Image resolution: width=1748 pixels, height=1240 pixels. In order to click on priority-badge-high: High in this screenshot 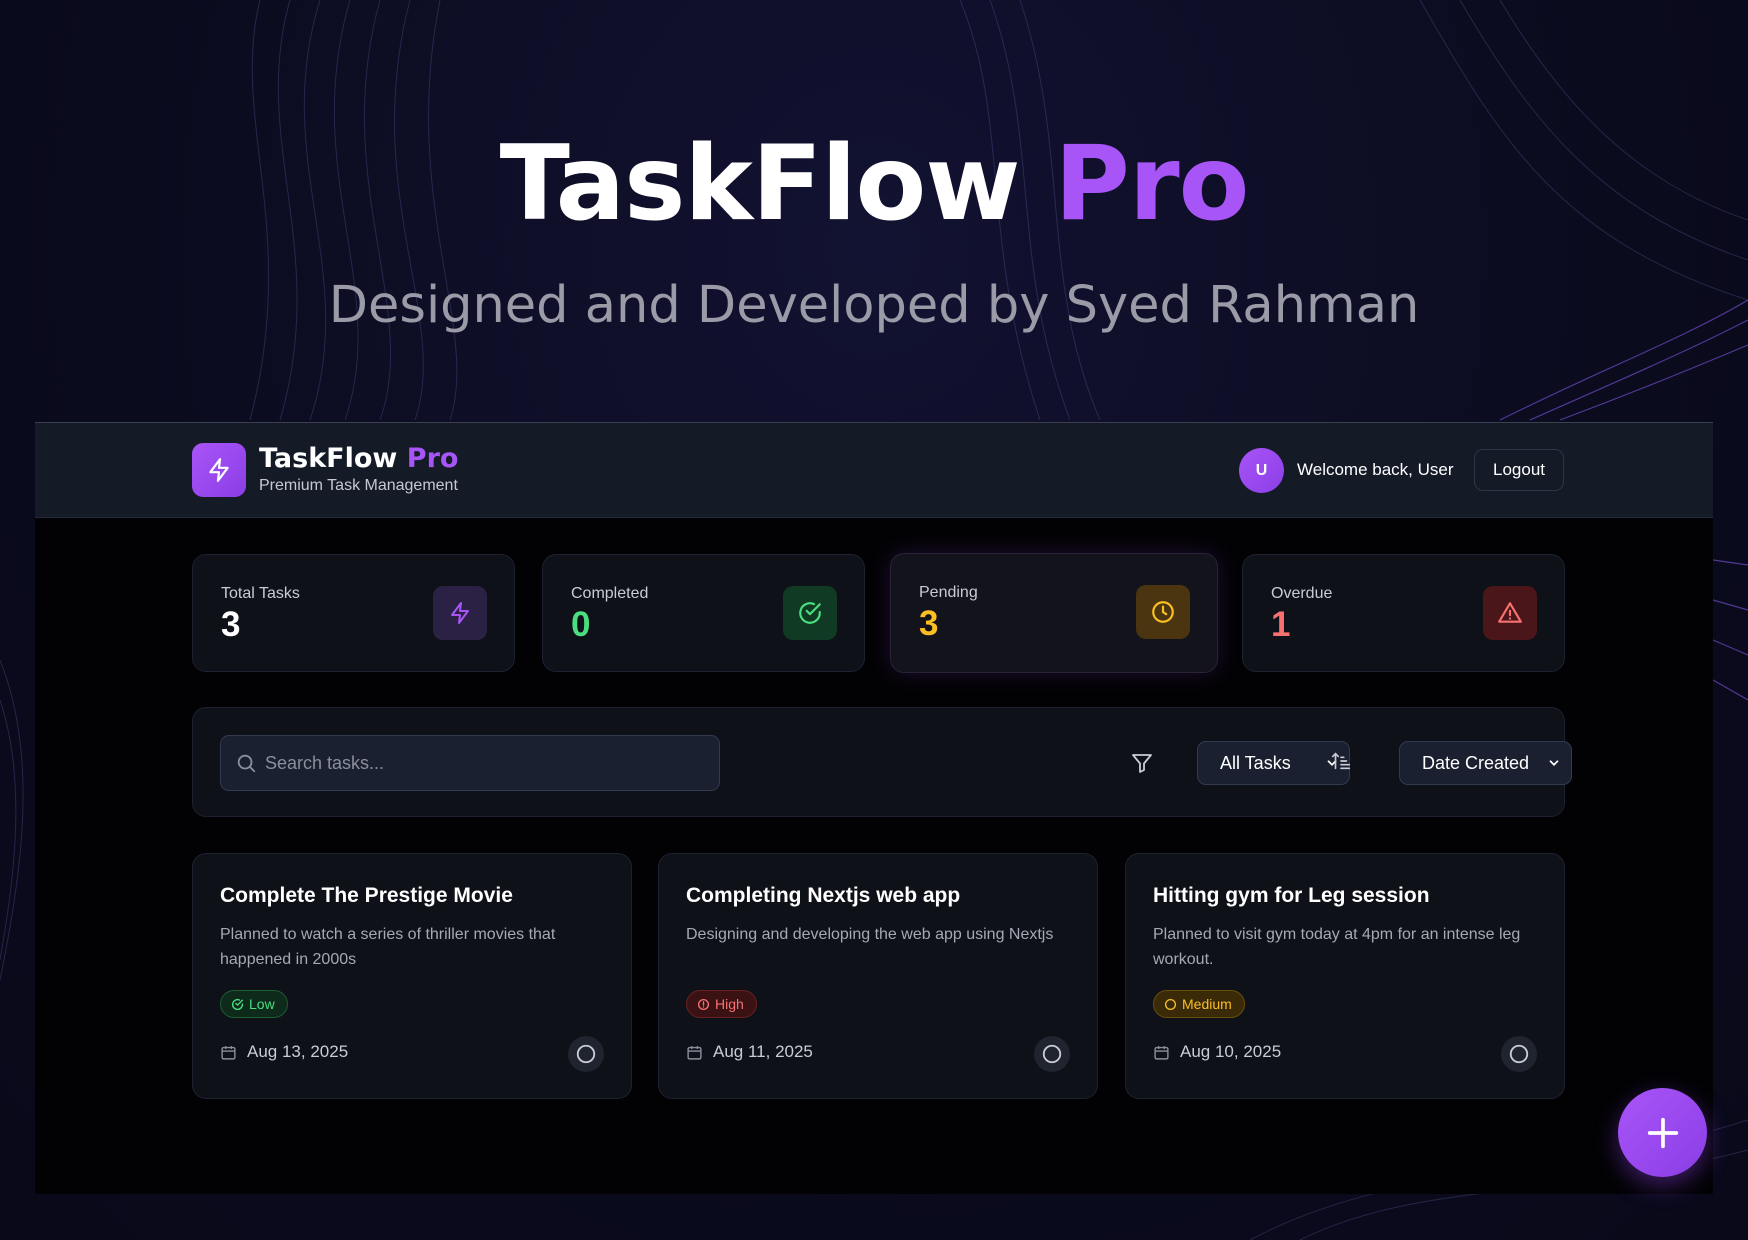, I will do `click(721, 1004)`.